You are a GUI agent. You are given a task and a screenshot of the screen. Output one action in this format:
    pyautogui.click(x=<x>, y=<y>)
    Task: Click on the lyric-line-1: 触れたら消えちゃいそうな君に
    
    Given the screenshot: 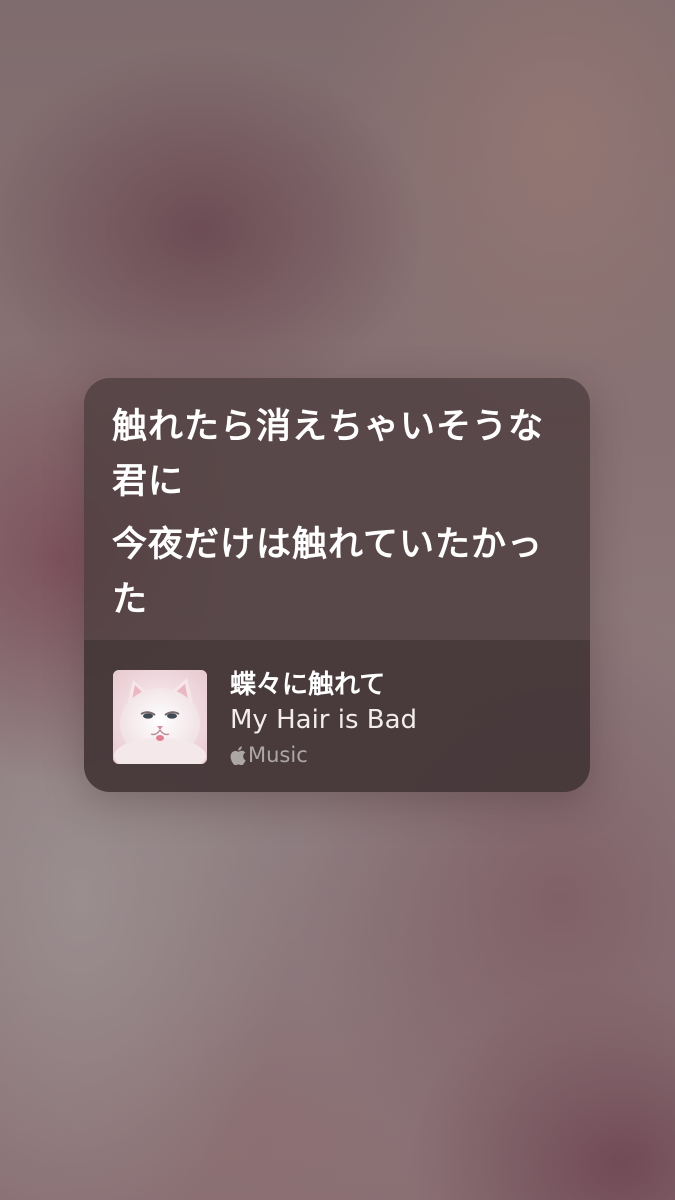 What is the action you would take?
    pyautogui.click(x=328, y=454)
    